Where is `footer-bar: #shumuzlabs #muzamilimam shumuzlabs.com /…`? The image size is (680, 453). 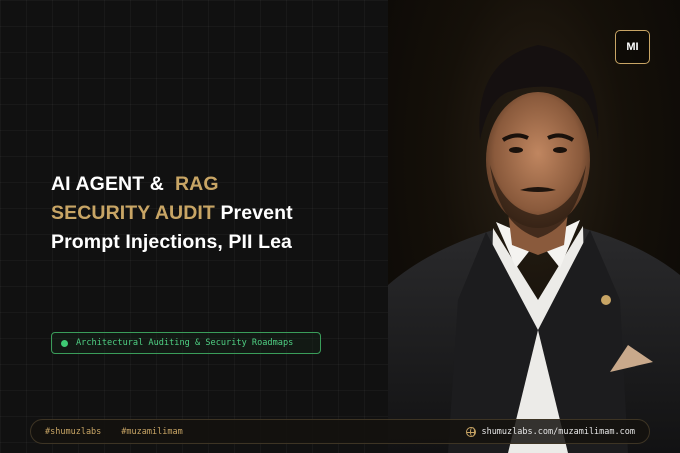
footer-bar: #shumuzlabs #muzamilimam shumuzlabs.com /… is located at coordinates (340, 431).